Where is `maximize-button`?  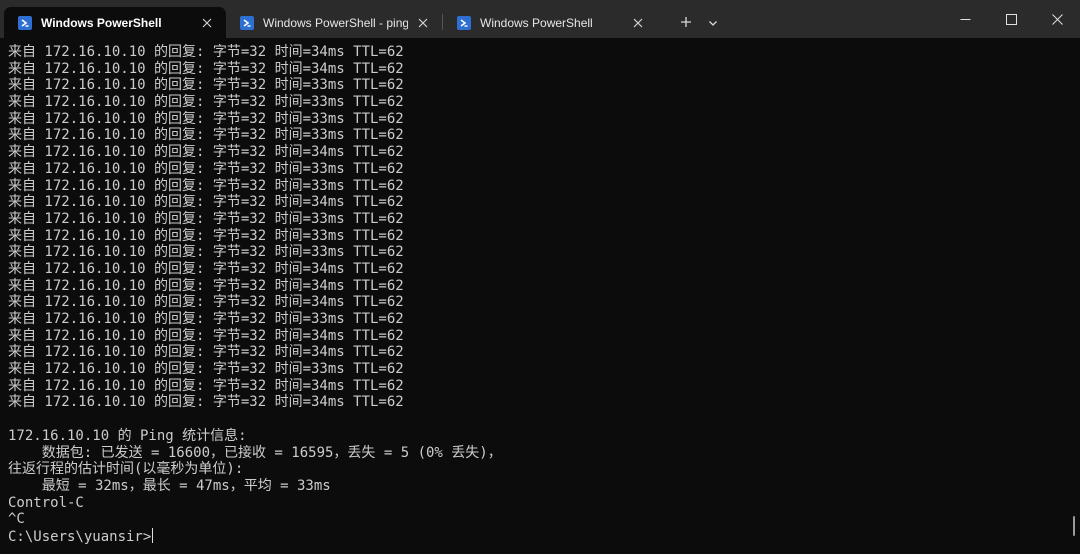
maximize-button is located at coordinates (1011, 19).